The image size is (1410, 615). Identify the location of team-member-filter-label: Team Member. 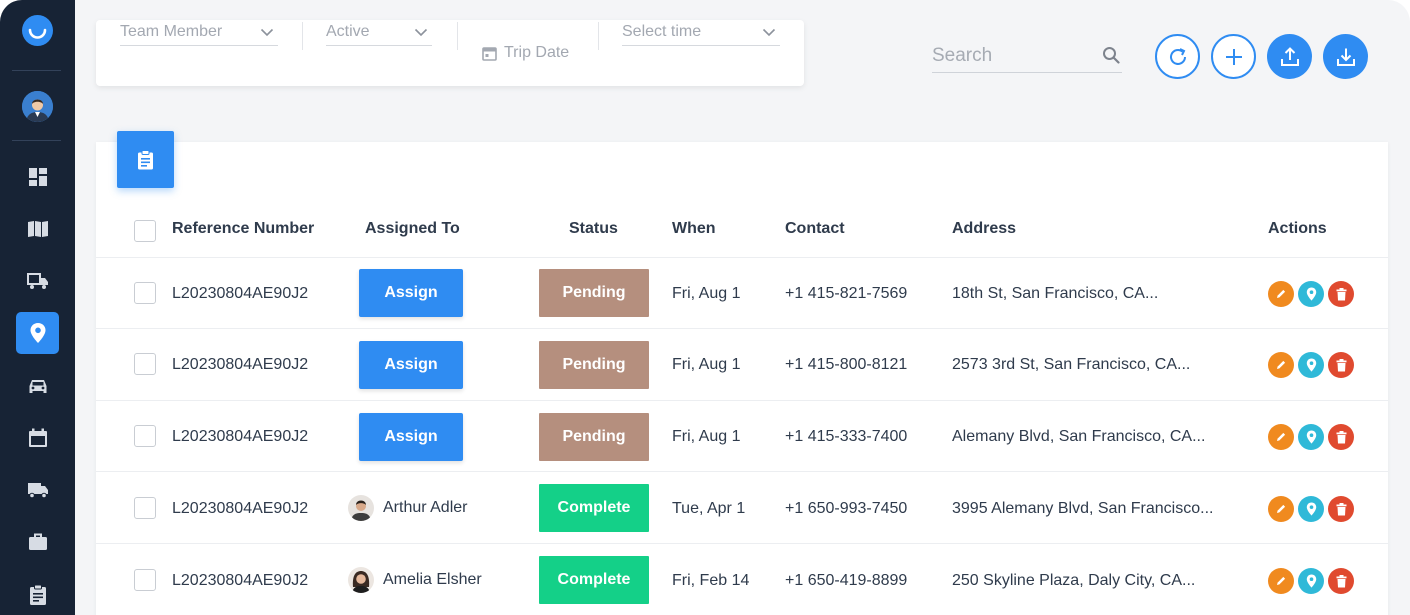
(171, 31).